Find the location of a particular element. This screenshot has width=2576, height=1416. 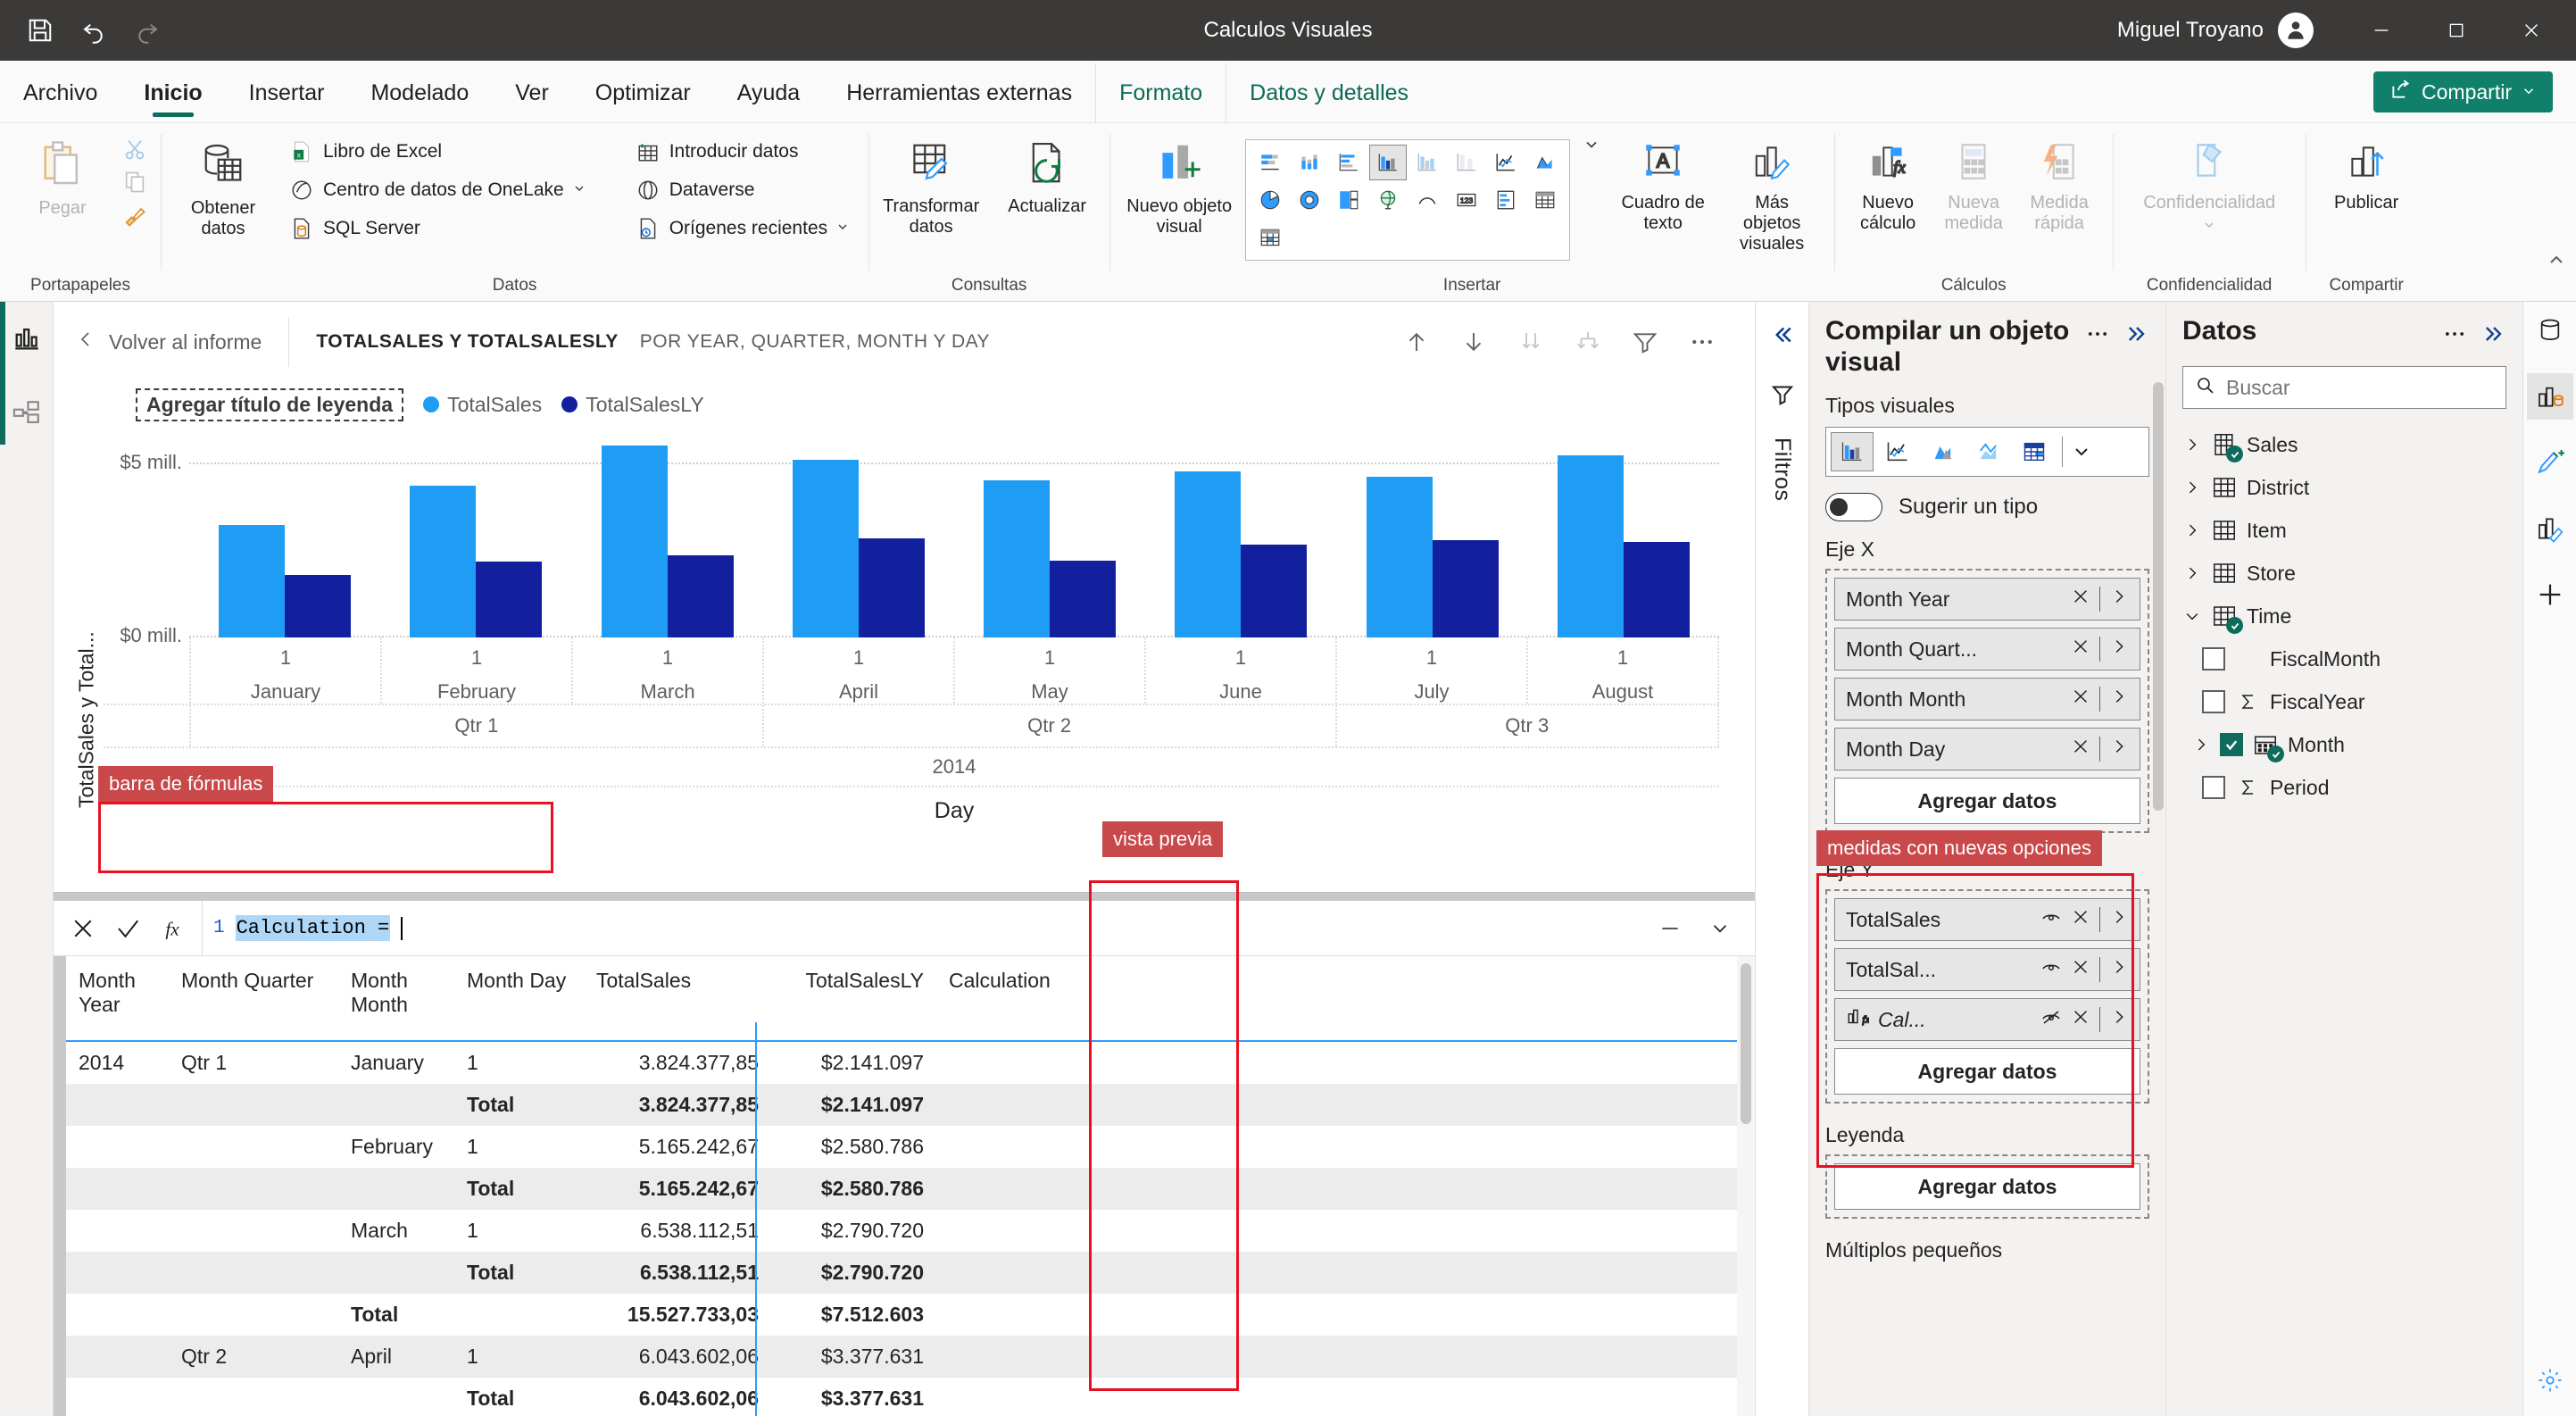

sort-asc-icon is located at coordinates (1417, 342).